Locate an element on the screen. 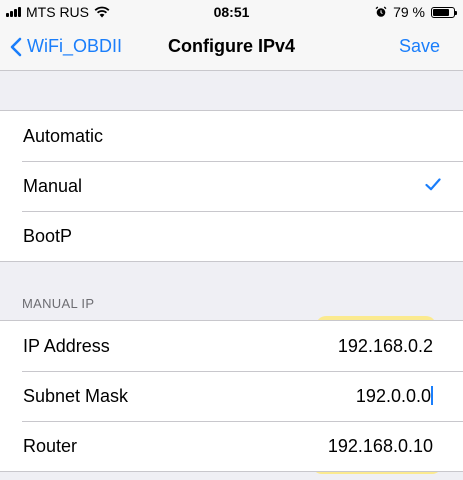  router-row: Router 192.168.0.10 is located at coordinates (231, 446).